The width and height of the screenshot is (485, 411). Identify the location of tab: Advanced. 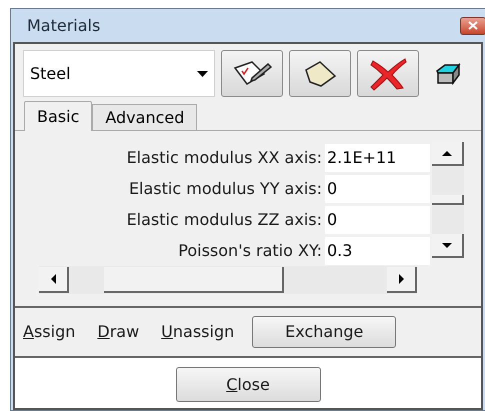
(145, 117).